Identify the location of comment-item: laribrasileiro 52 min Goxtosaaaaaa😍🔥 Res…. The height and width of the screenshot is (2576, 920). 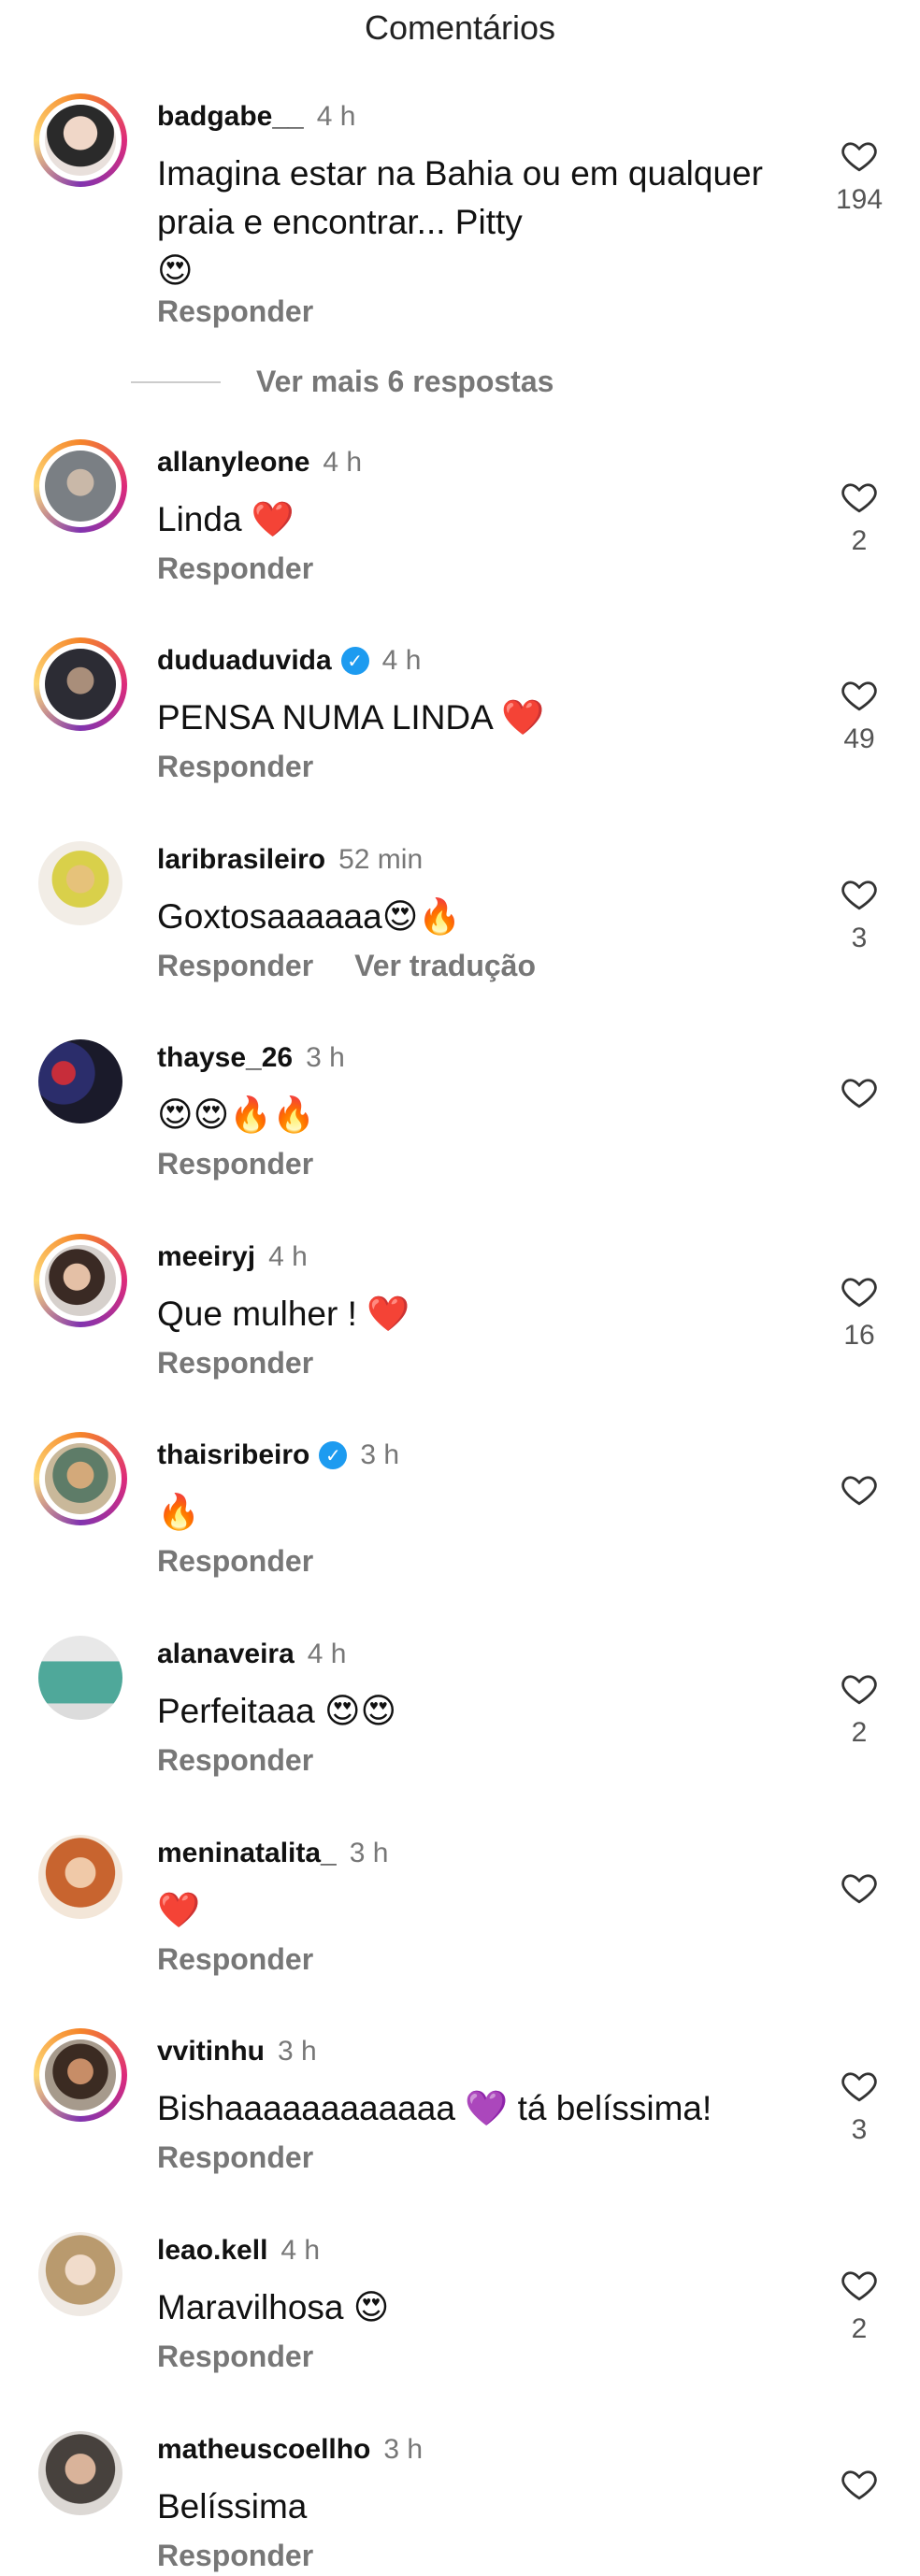
(460, 930).